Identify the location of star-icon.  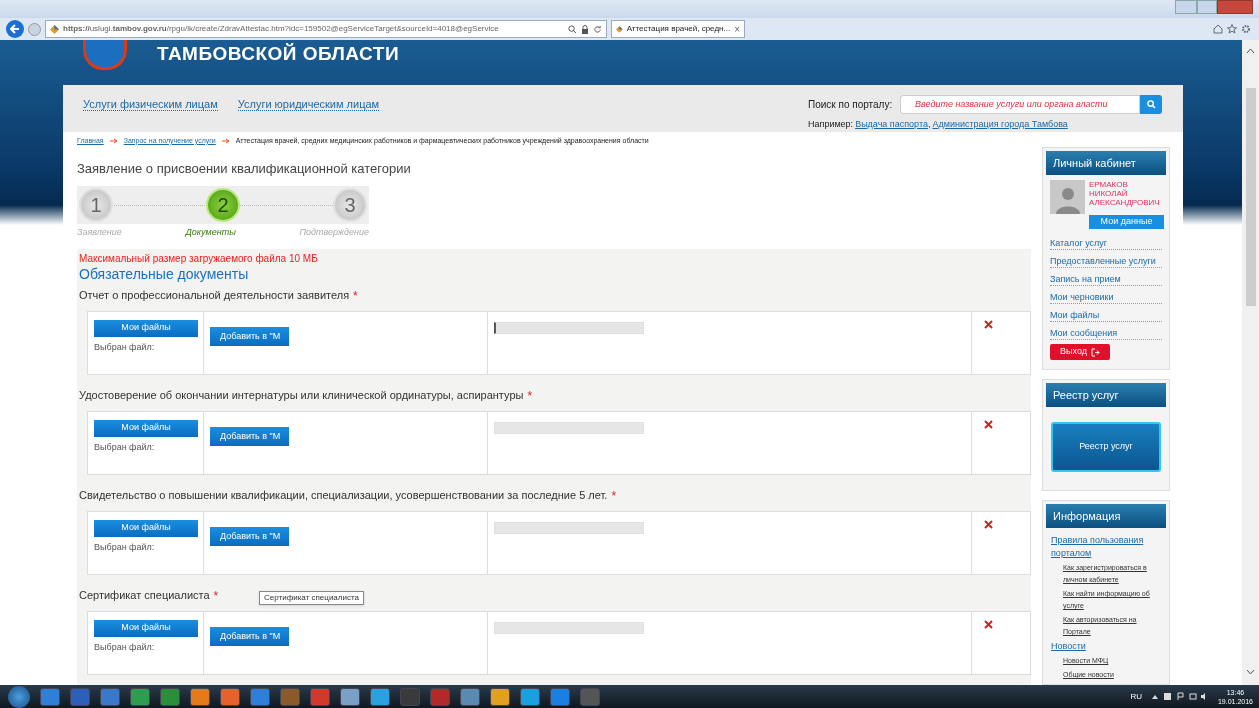
(1232, 29).